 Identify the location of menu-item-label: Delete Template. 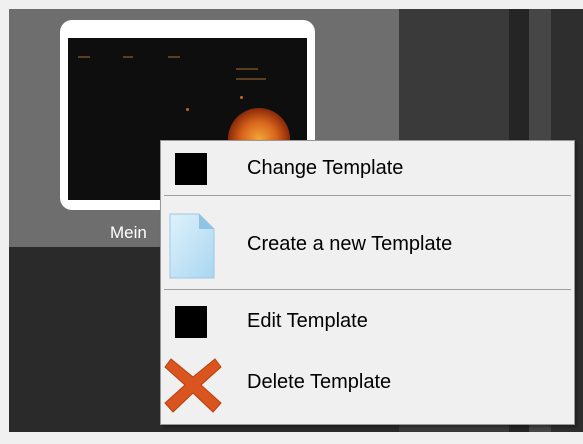
(319, 382).